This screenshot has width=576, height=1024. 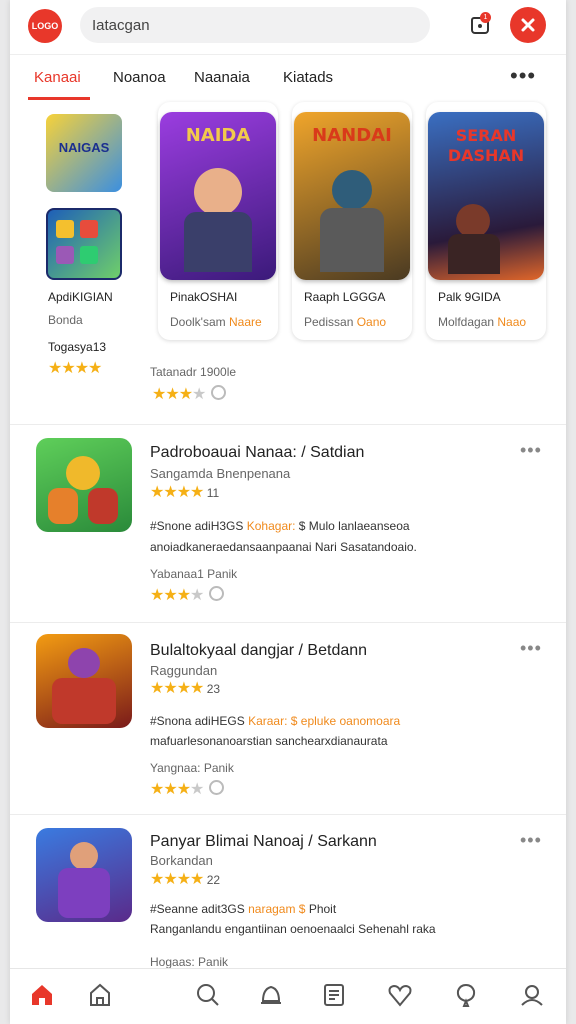 I want to click on side-thumbnail-title: NAIGAS, so click(x=84, y=147).